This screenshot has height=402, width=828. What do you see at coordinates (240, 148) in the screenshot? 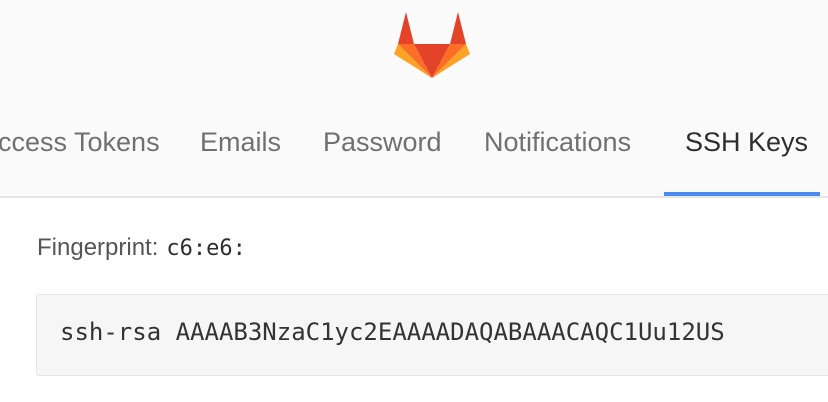
I see `tab-emails: Emails` at bounding box center [240, 148].